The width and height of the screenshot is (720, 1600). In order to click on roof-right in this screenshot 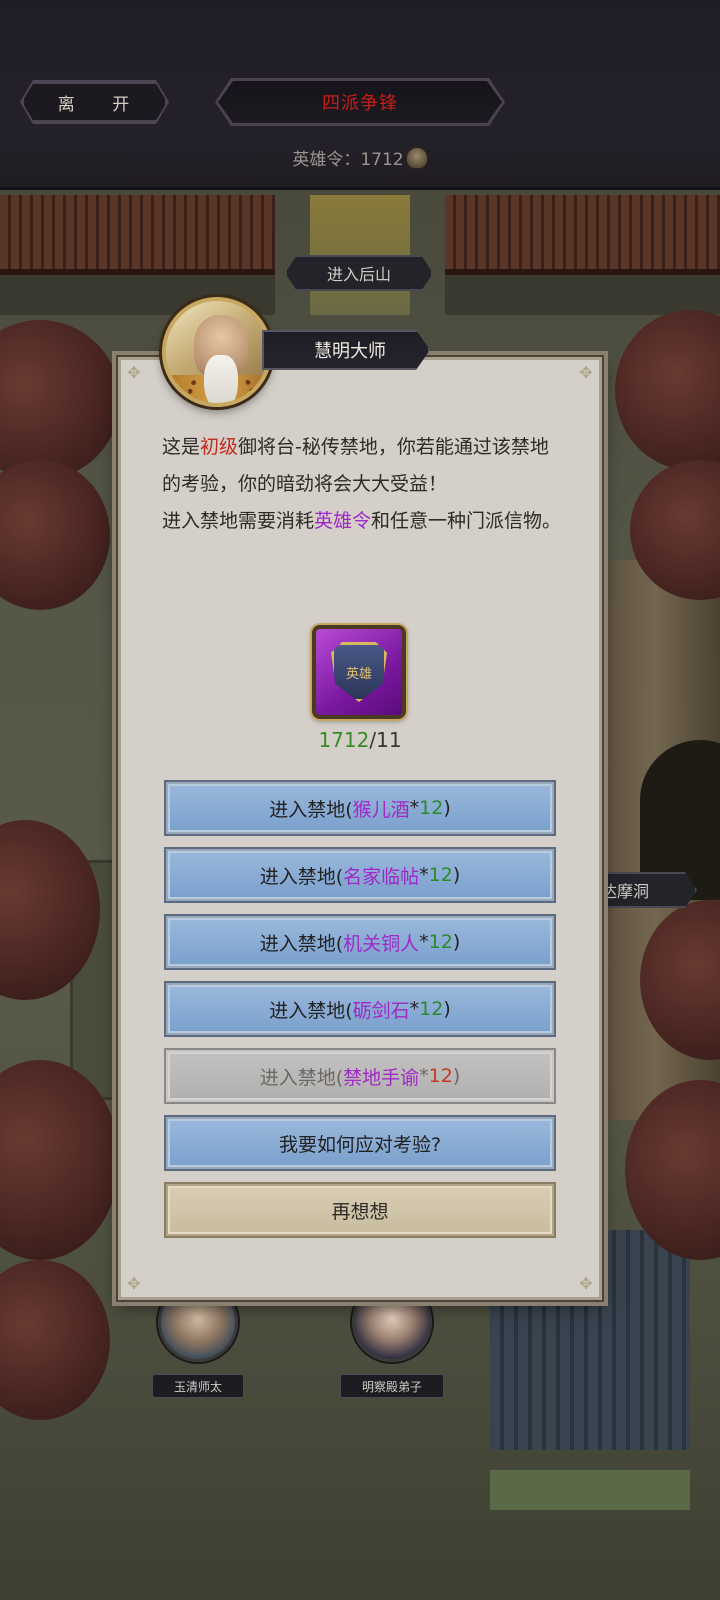, I will do `click(582, 235)`.